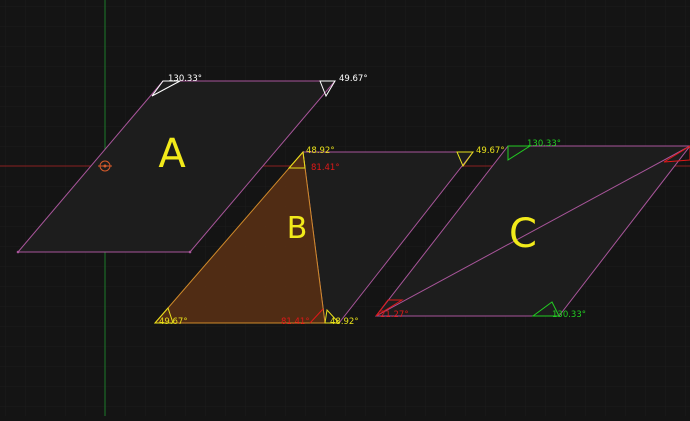  What do you see at coordinates (297, 228) in the screenshot?
I see `shape-label-b: B` at bounding box center [297, 228].